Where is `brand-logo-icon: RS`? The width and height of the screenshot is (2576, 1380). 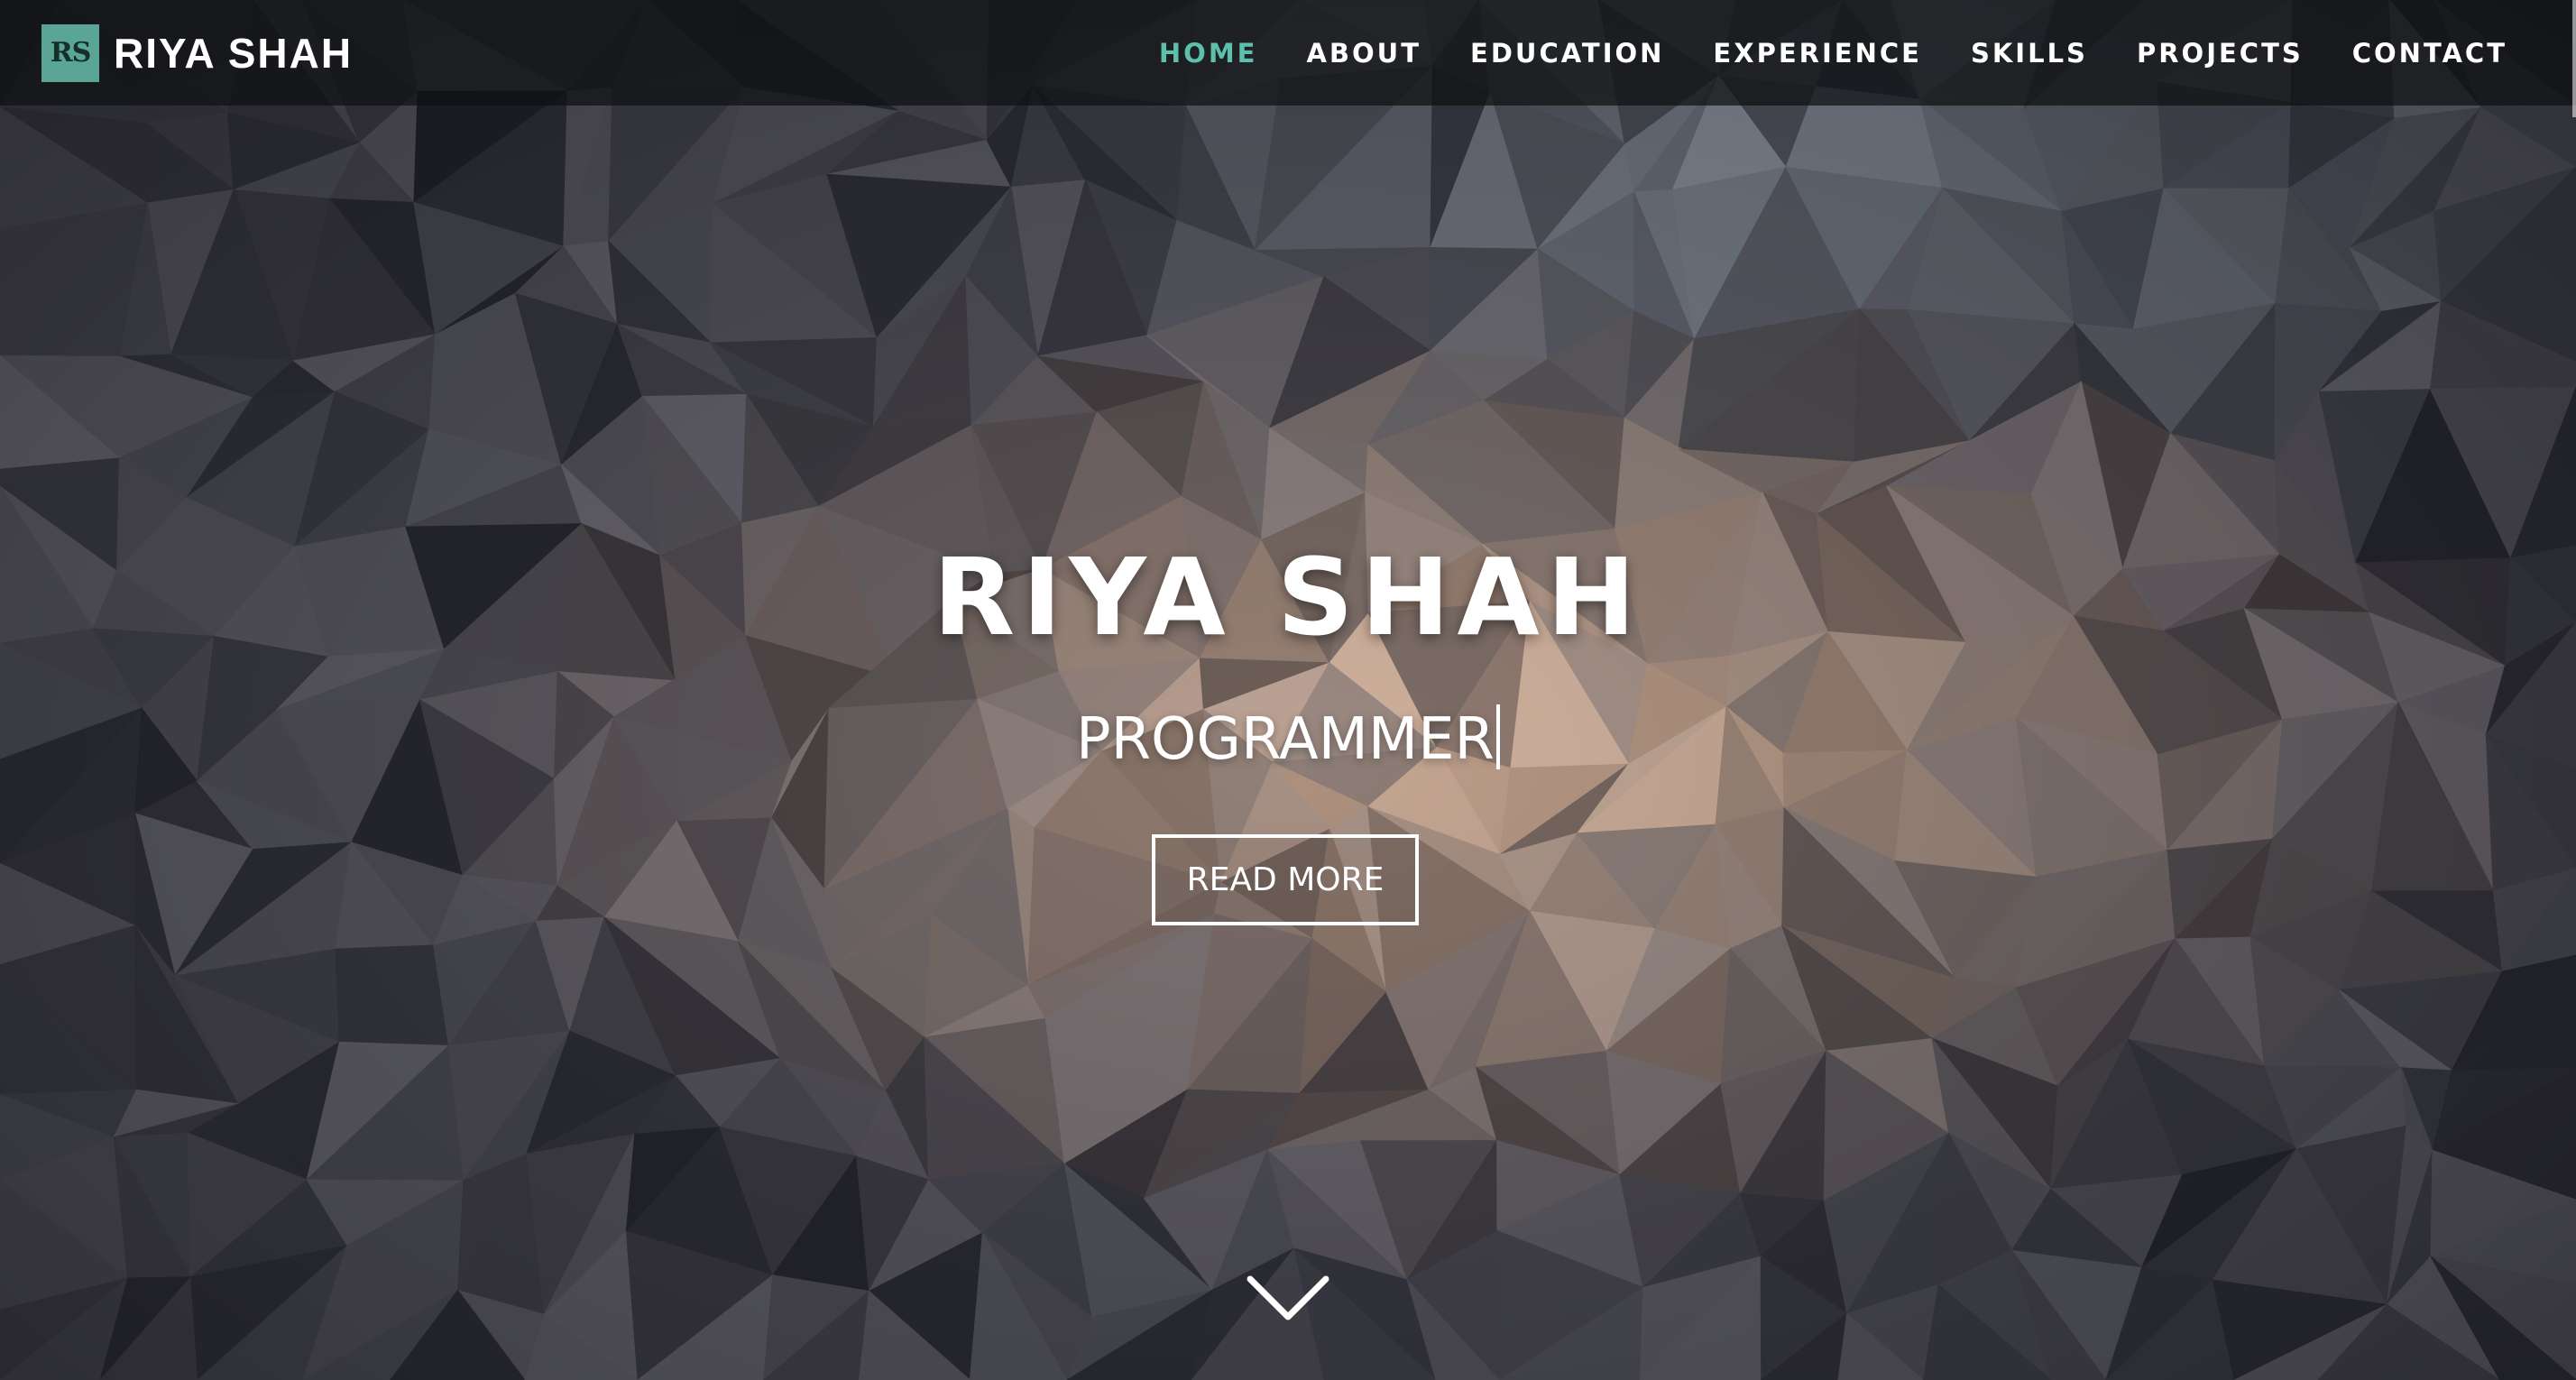 brand-logo-icon: RS is located at coordinates (70, 52).